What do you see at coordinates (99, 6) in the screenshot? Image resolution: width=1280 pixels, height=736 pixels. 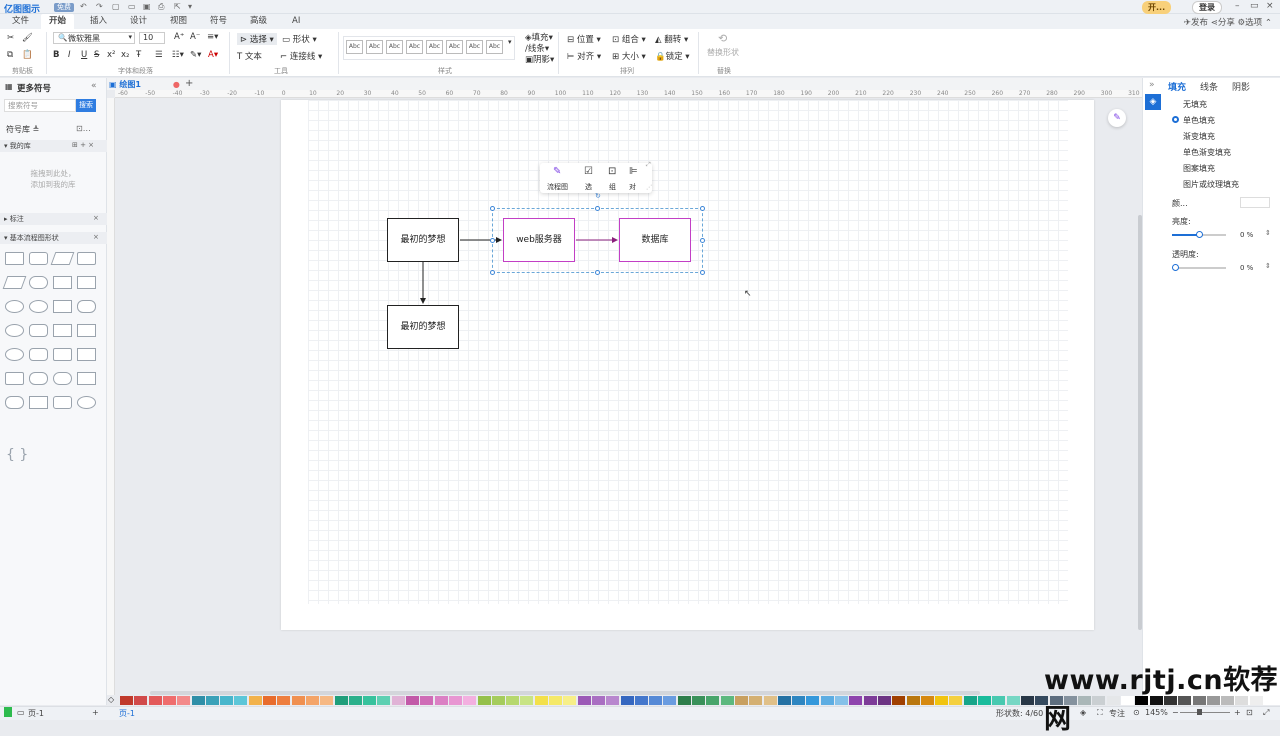 I see `redo-icon: ↷` at bounding box center [99, 6].